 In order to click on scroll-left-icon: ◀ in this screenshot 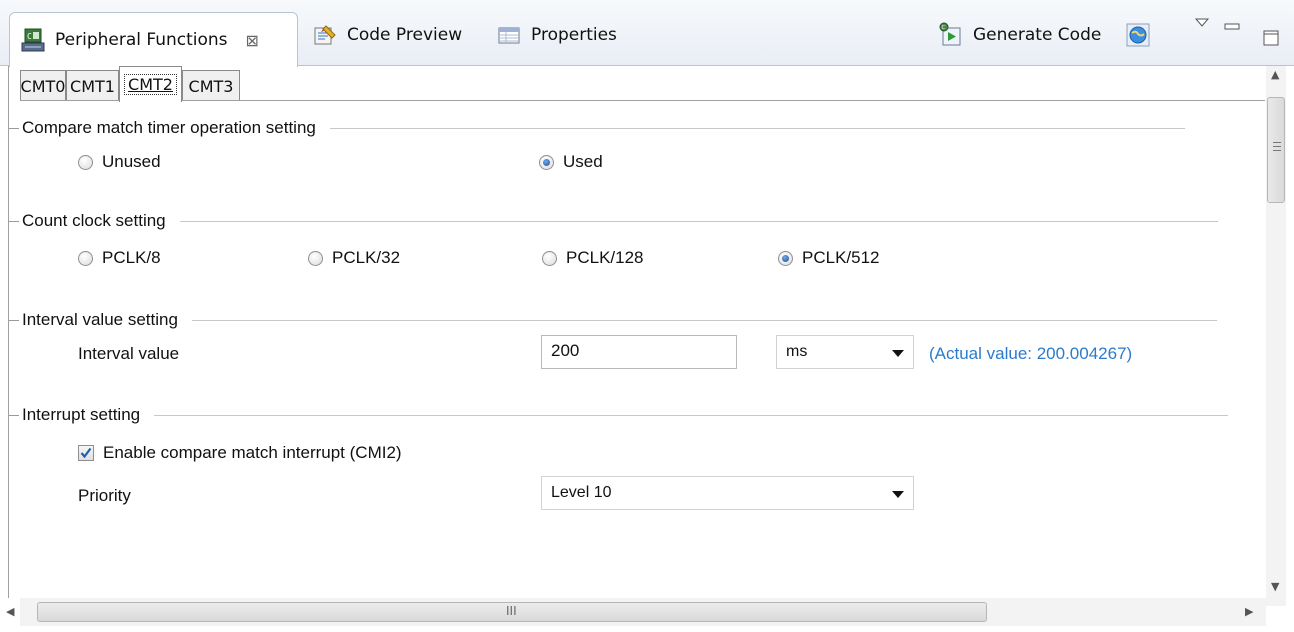, I will do `click(10, 611)`.